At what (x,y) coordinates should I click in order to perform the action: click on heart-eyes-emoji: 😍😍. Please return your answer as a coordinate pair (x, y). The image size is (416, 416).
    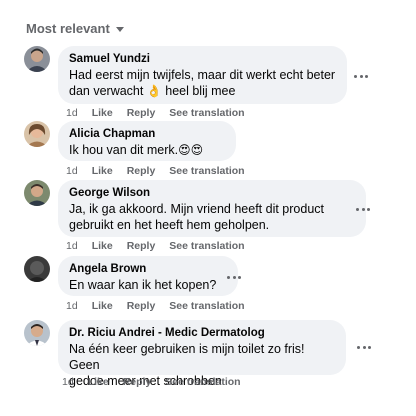
    Looking at the image, I should click on (191, 150).